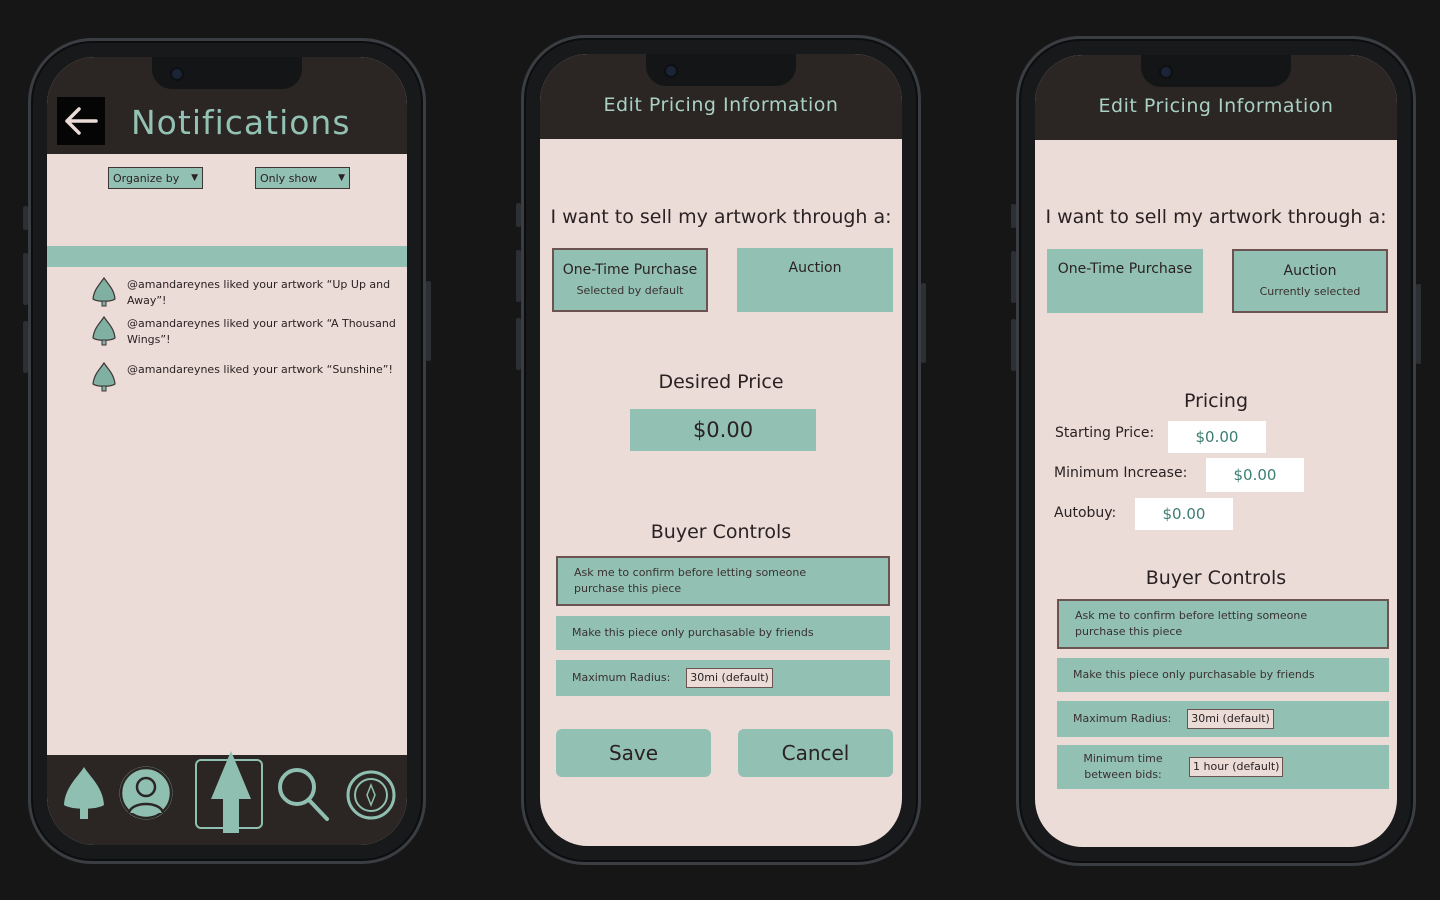 This screenshot has width=1440, height=900. What do you see at coordinates (1123, 766) in the screenshot?
I see `min-time-label: Minimum time between bids:` at bounding box center [1123, 766].